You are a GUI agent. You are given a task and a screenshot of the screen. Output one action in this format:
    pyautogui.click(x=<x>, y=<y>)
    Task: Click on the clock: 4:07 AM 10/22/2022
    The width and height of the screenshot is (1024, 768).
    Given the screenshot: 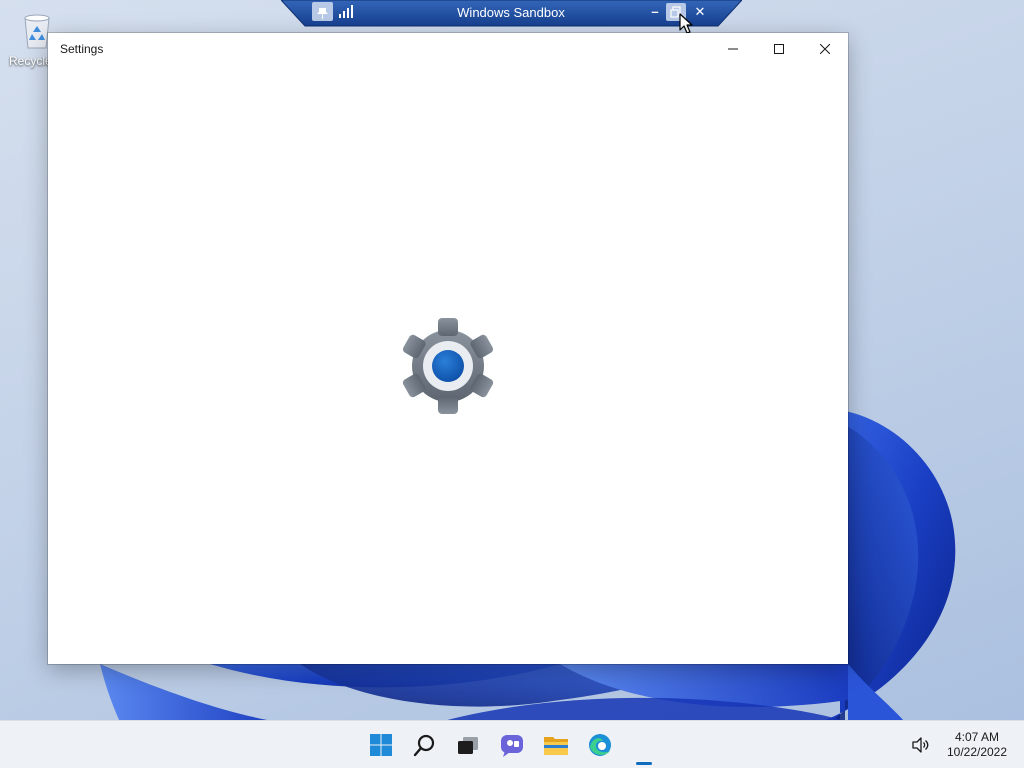 What is the action you would take?
    pyautogui.click(x=977, y=745)
    